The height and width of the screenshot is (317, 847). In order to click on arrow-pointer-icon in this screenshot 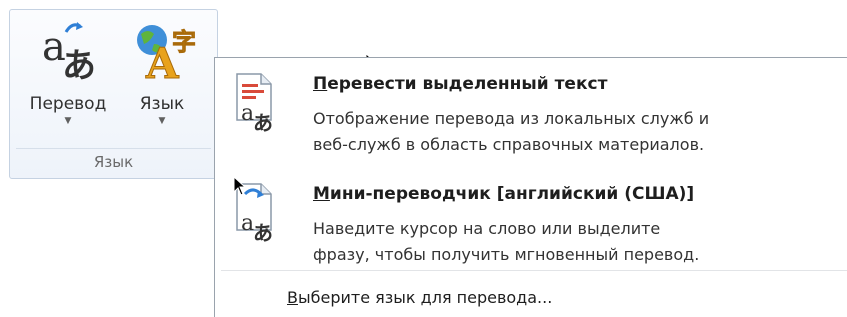, I will do `click(240, 186)`.